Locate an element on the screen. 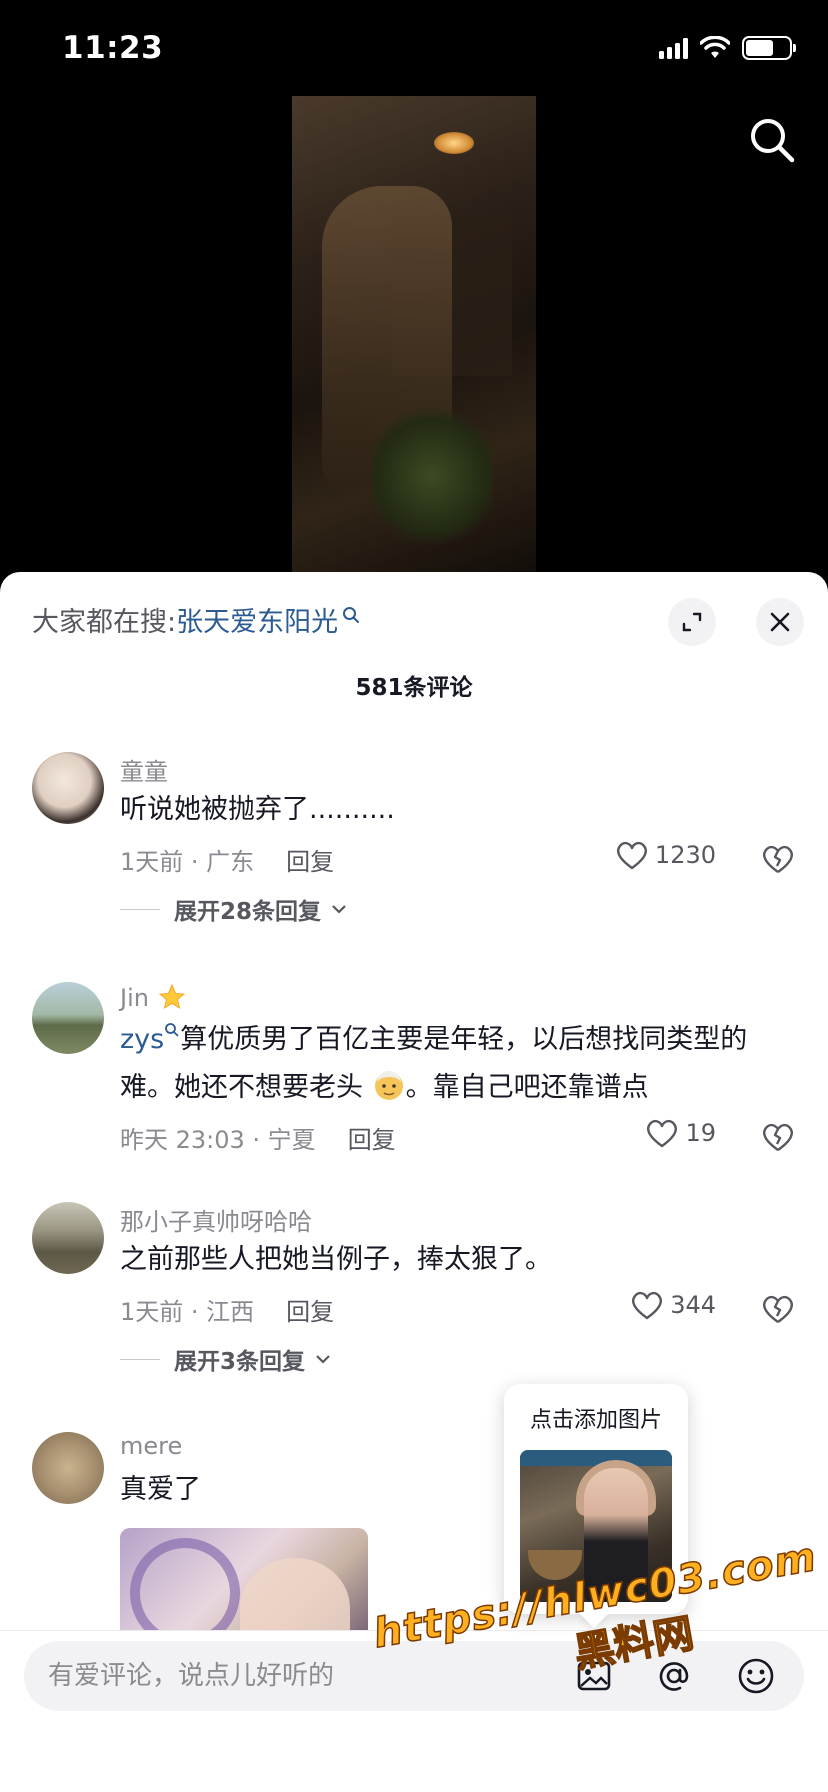 Image resolution: width=828 pixels, height=1792 pixels. close-button is located at coordinates (780, 622).